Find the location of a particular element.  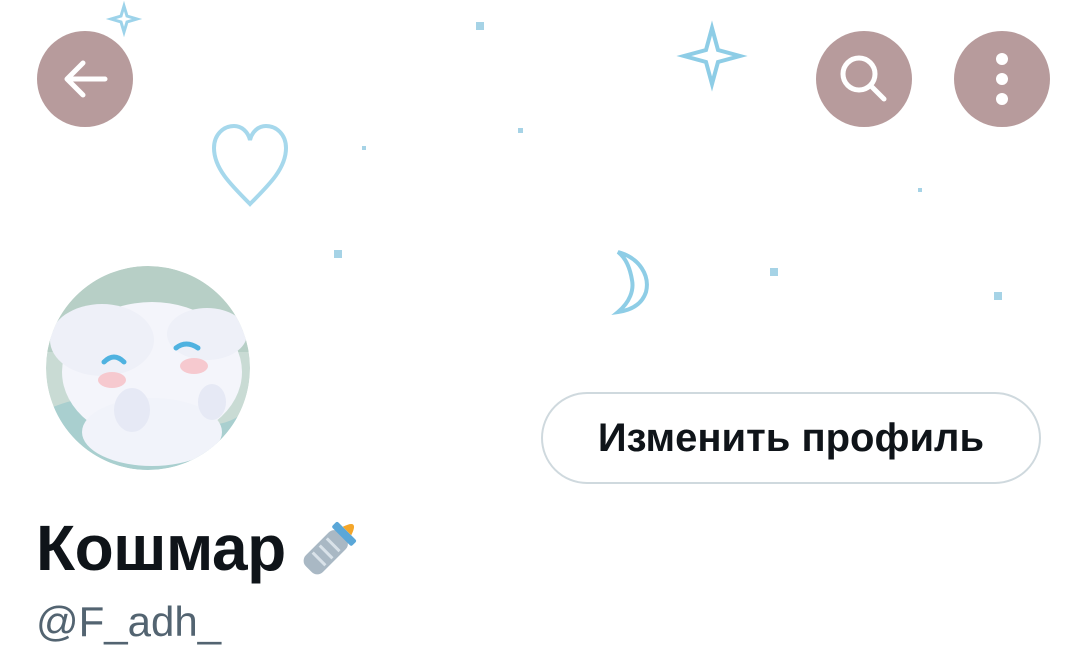

more-options-button is located at coordinates (1002, 79).